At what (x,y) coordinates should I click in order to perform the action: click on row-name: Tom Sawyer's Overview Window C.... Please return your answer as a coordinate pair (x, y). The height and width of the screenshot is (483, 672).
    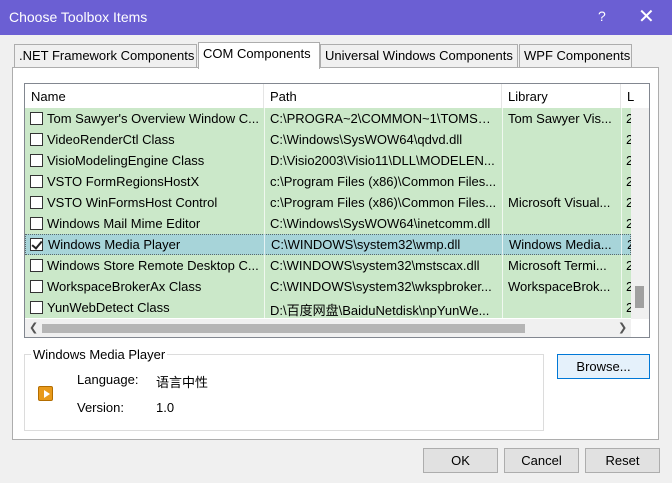
    Looking at the image, I should click on (153, 118).